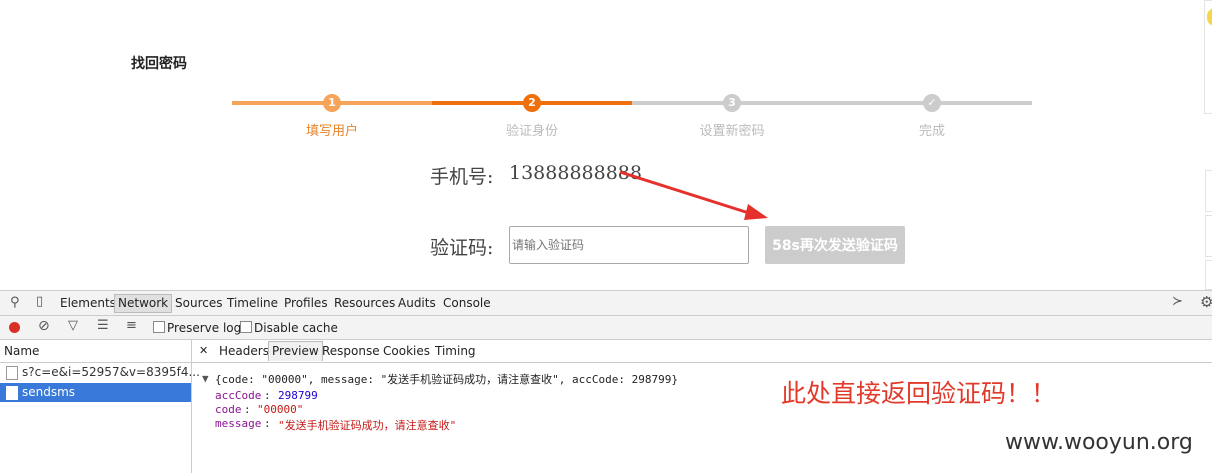 The image size is (1212, 473). What do you see at coordinates (267, 395) in the screenshot?
I see `acccode-colon: :` at bounding box center [267, 395].